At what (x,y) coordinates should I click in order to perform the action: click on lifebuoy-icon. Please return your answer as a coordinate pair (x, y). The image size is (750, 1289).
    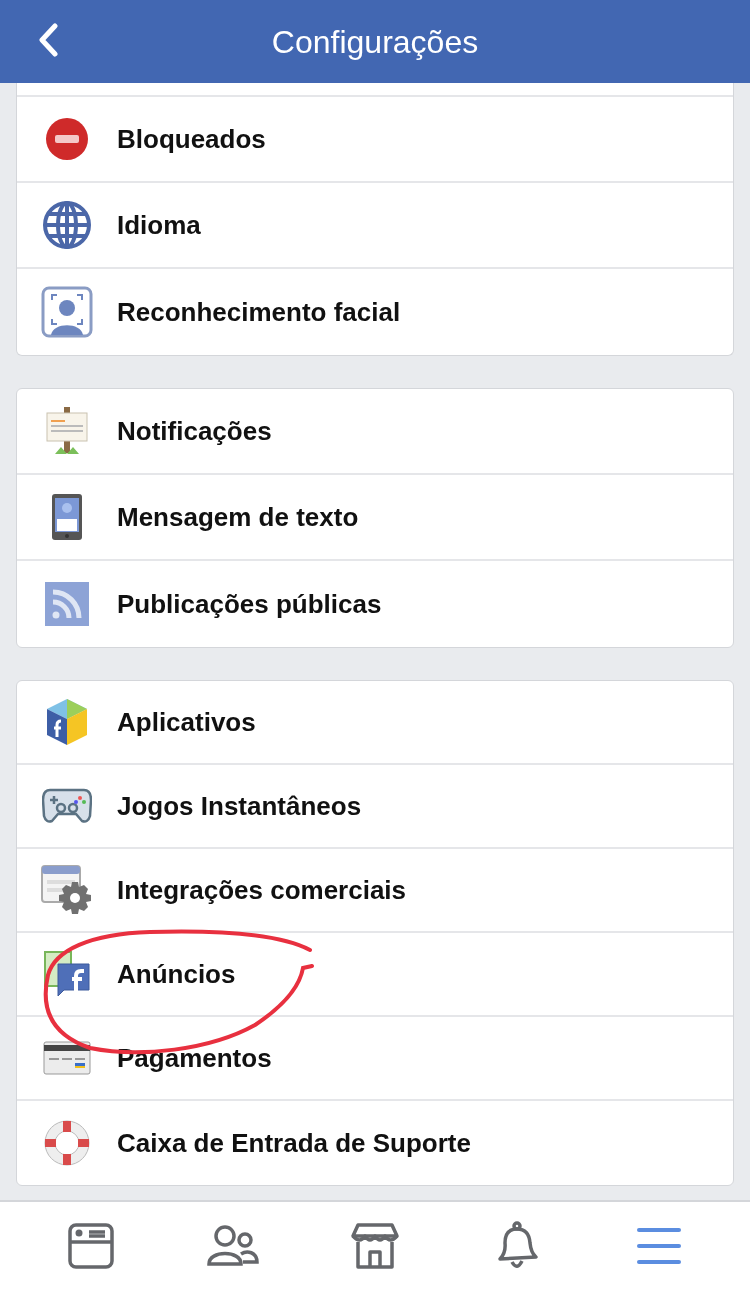
    Looking at the image, I should click on (67, 1143).